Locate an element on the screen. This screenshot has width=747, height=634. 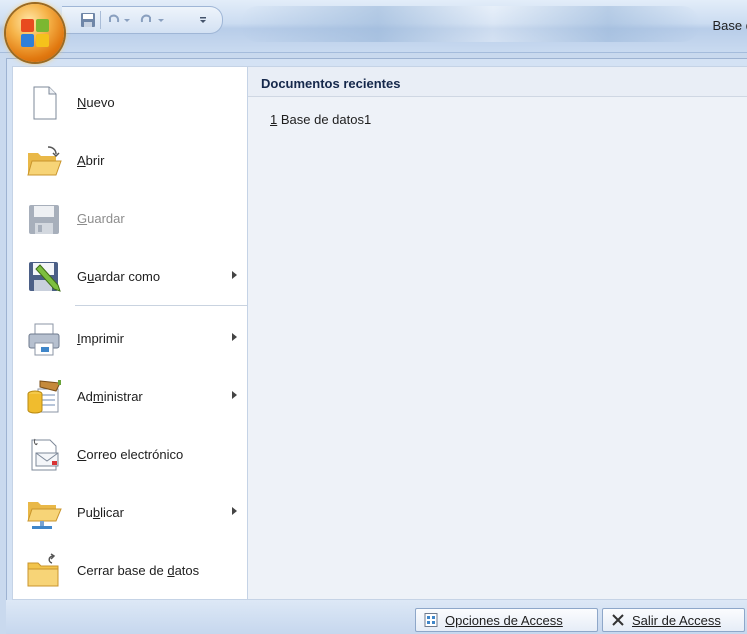
manage-database-icon is located at coordinates (44, 397).